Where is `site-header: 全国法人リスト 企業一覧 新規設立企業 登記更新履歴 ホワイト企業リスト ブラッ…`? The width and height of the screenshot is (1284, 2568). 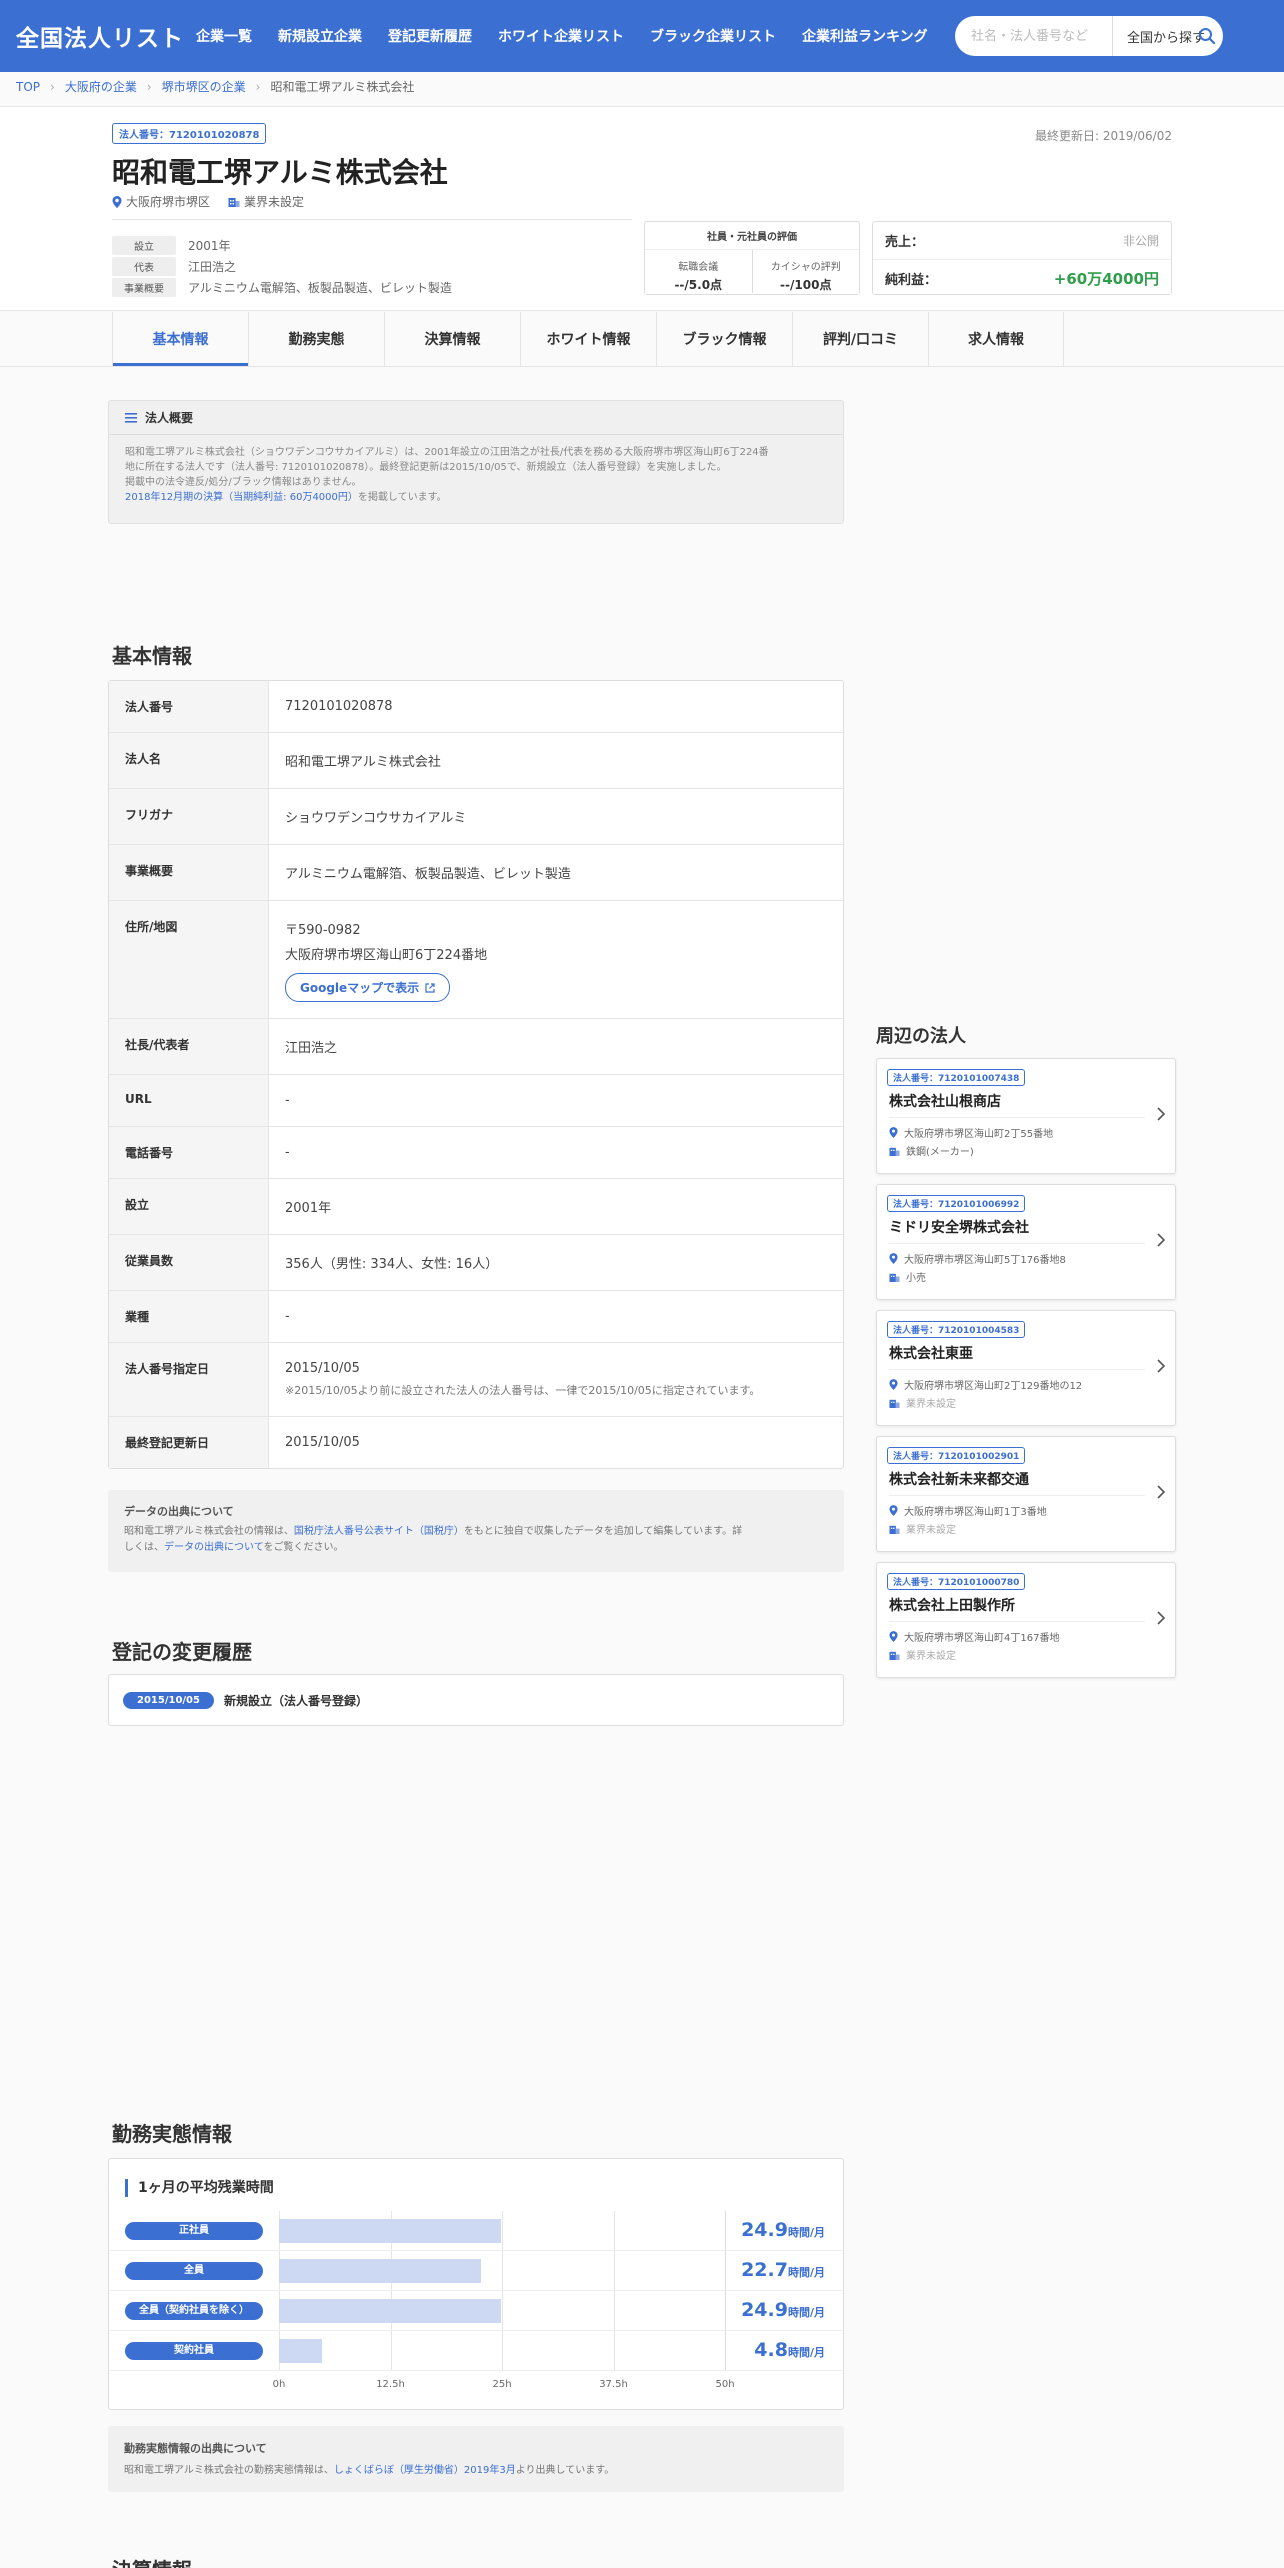
site-header: 全国法人リスト 企業一覧 新規設立企業 登記更新履歴 ホワイト企業リスト ブラッ… is located at coordinates (642, 36).